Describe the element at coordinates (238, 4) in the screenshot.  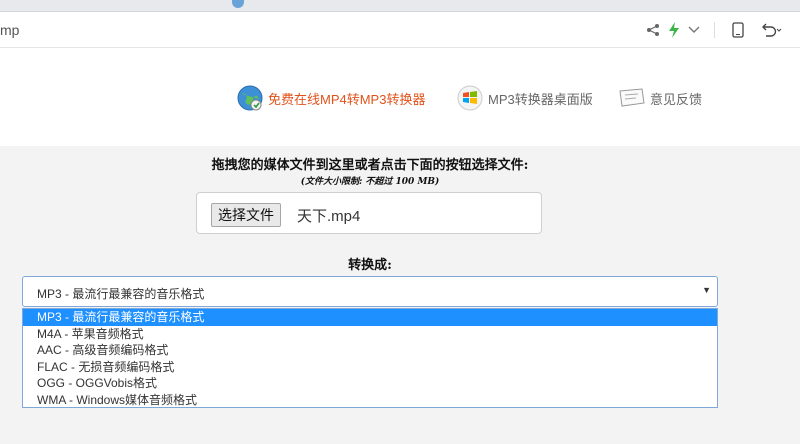
I see `tab-favicon` at that location.